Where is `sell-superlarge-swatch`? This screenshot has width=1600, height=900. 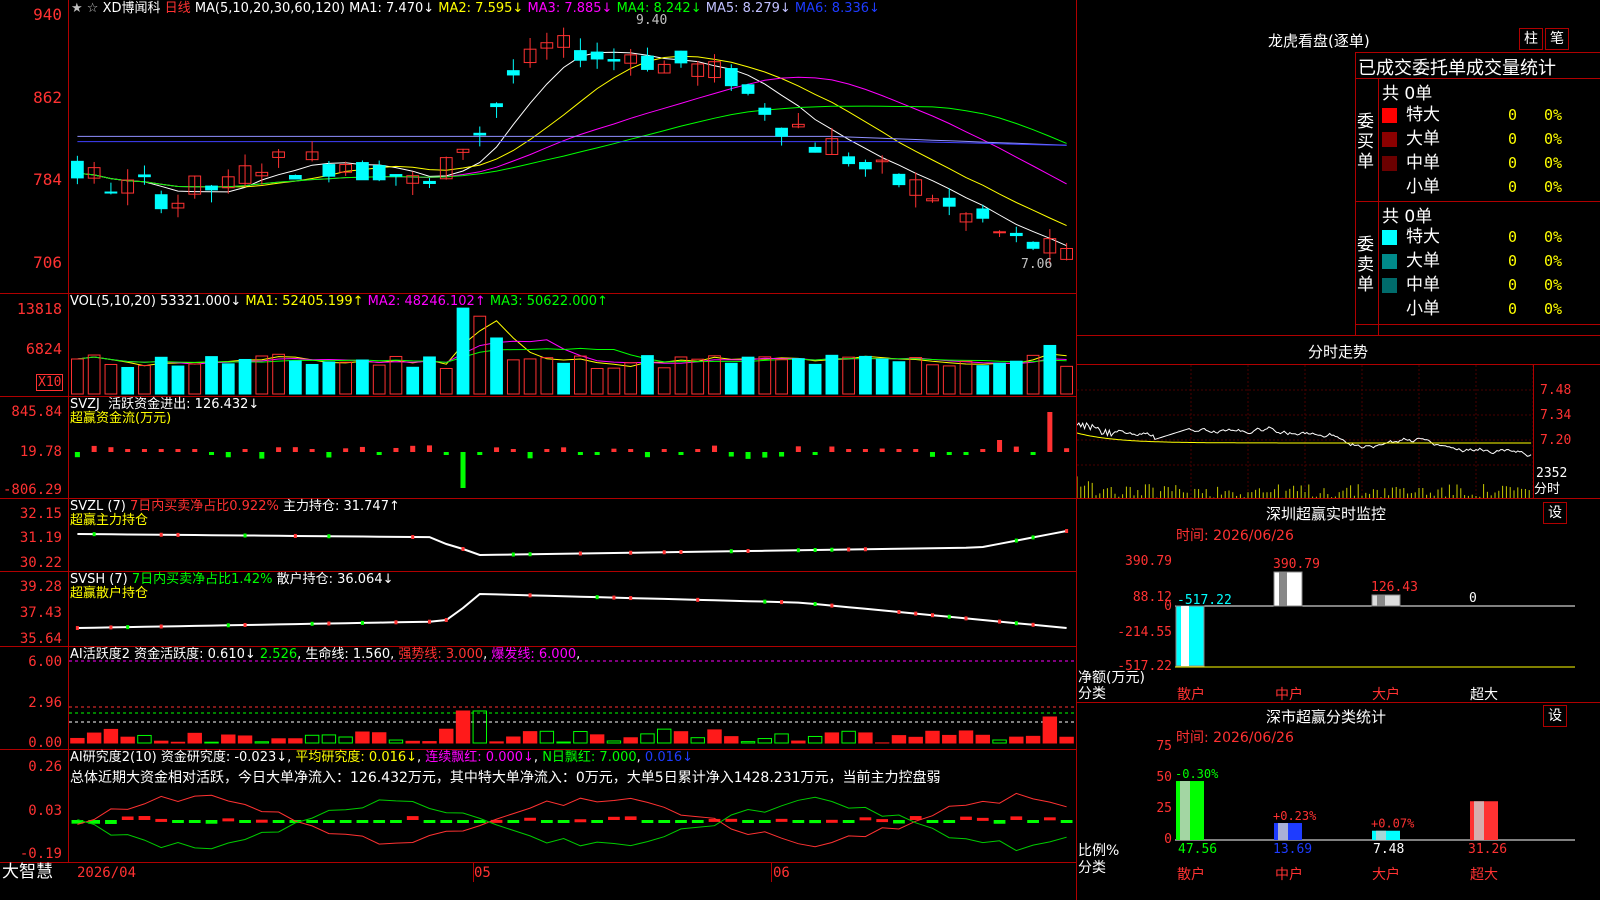 sell-superlarge-swatch is located at coordinates (1389, 237).